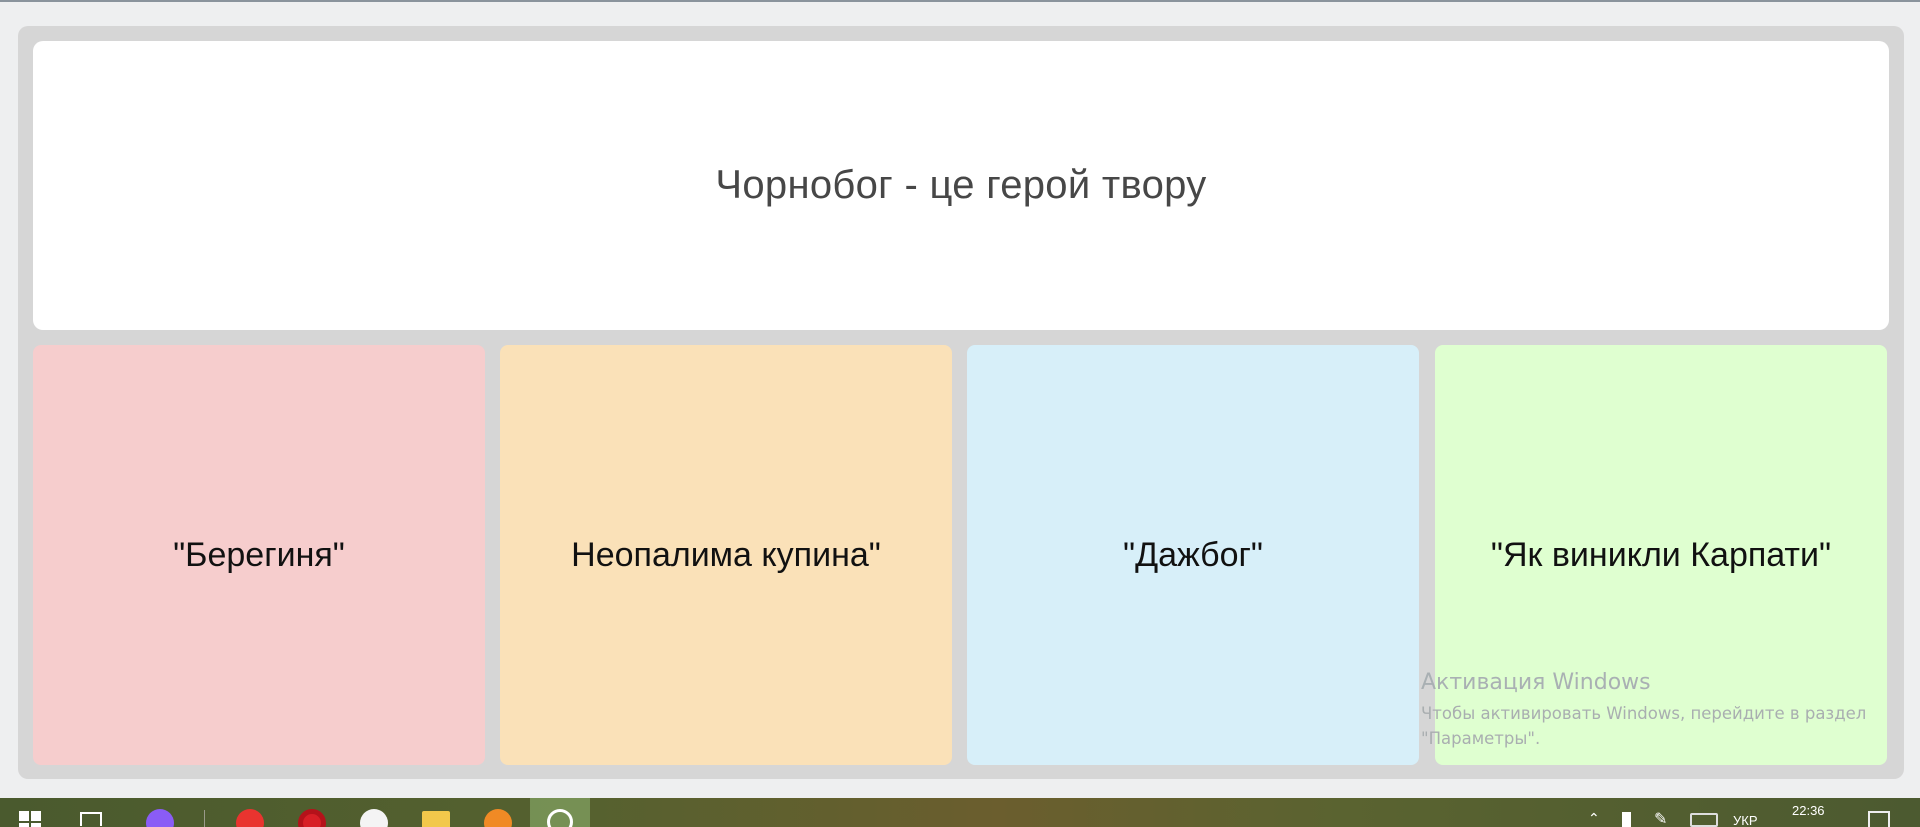 This screenshot has height=827, width=1920. Describe the element at coordinates (960, 812) in the screenshot. I see `taskbar: ⌃ ✎ УКР 22:36` at that location.